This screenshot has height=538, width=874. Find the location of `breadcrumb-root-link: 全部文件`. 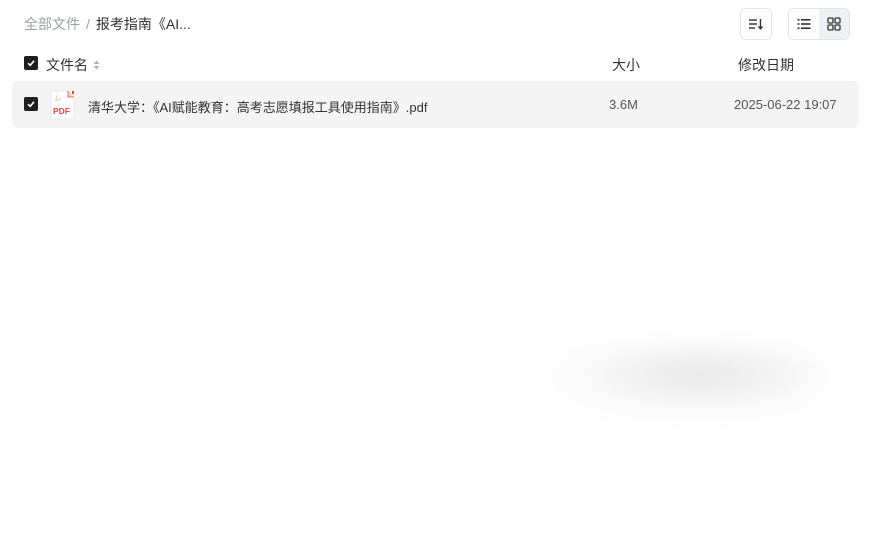

breadcrumb-root-link: 全部文件 is located at coordinates (52, 24).